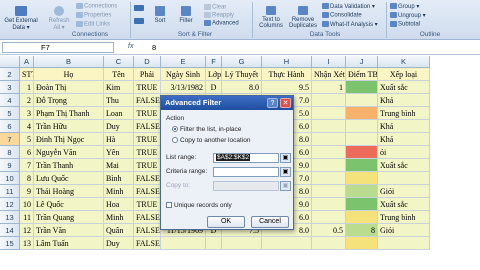 Image resolution: width=480 pixels, height=270 pixels. Describe the element at coordinates (285, 186) in the screenshot. I see `copy-to-collapse-button: ▣` at that location.